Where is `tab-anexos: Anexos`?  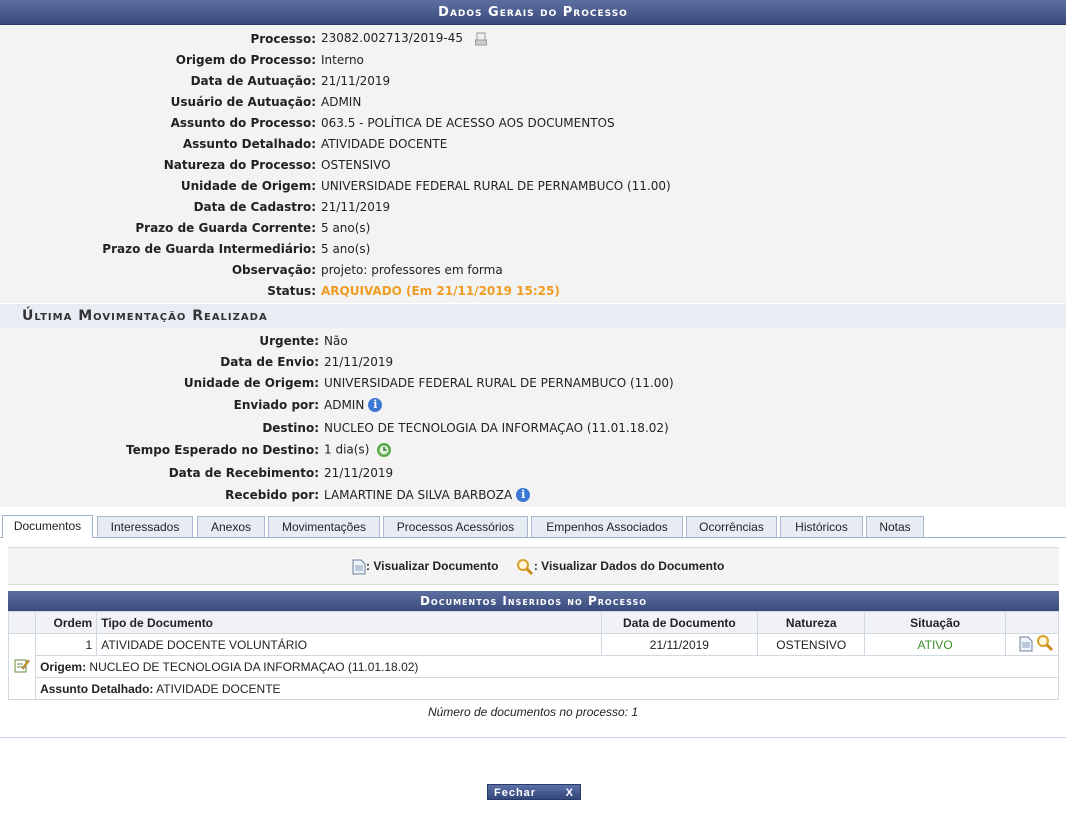
tab-anexos: Anexos is located at coordinates (231, 526).